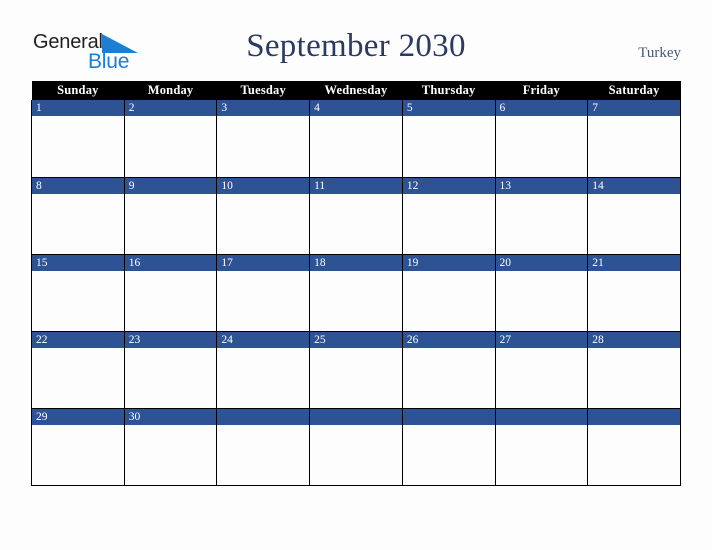 This screenshot has height=550, width=712. I want to click on day-cell: 20, so click(541, 293).